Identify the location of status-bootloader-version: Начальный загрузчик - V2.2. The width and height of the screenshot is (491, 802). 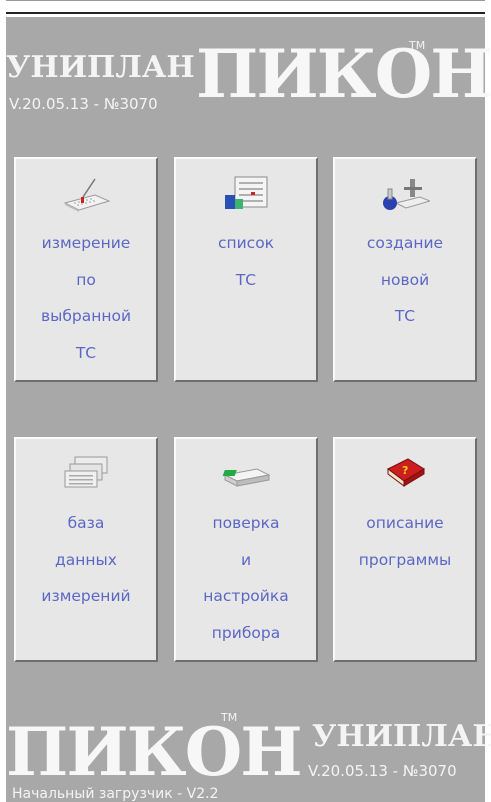
(115, 794).